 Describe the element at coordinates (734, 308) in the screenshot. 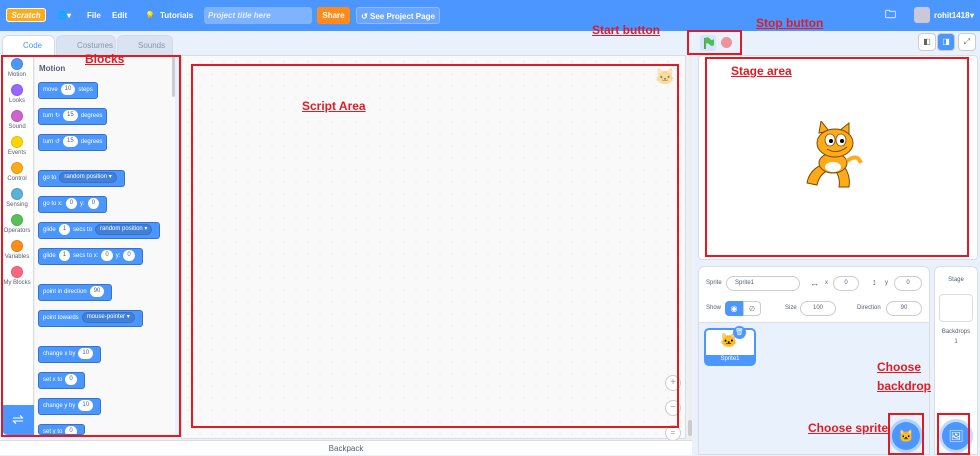

I see `eye-icon: ◉` at that location.